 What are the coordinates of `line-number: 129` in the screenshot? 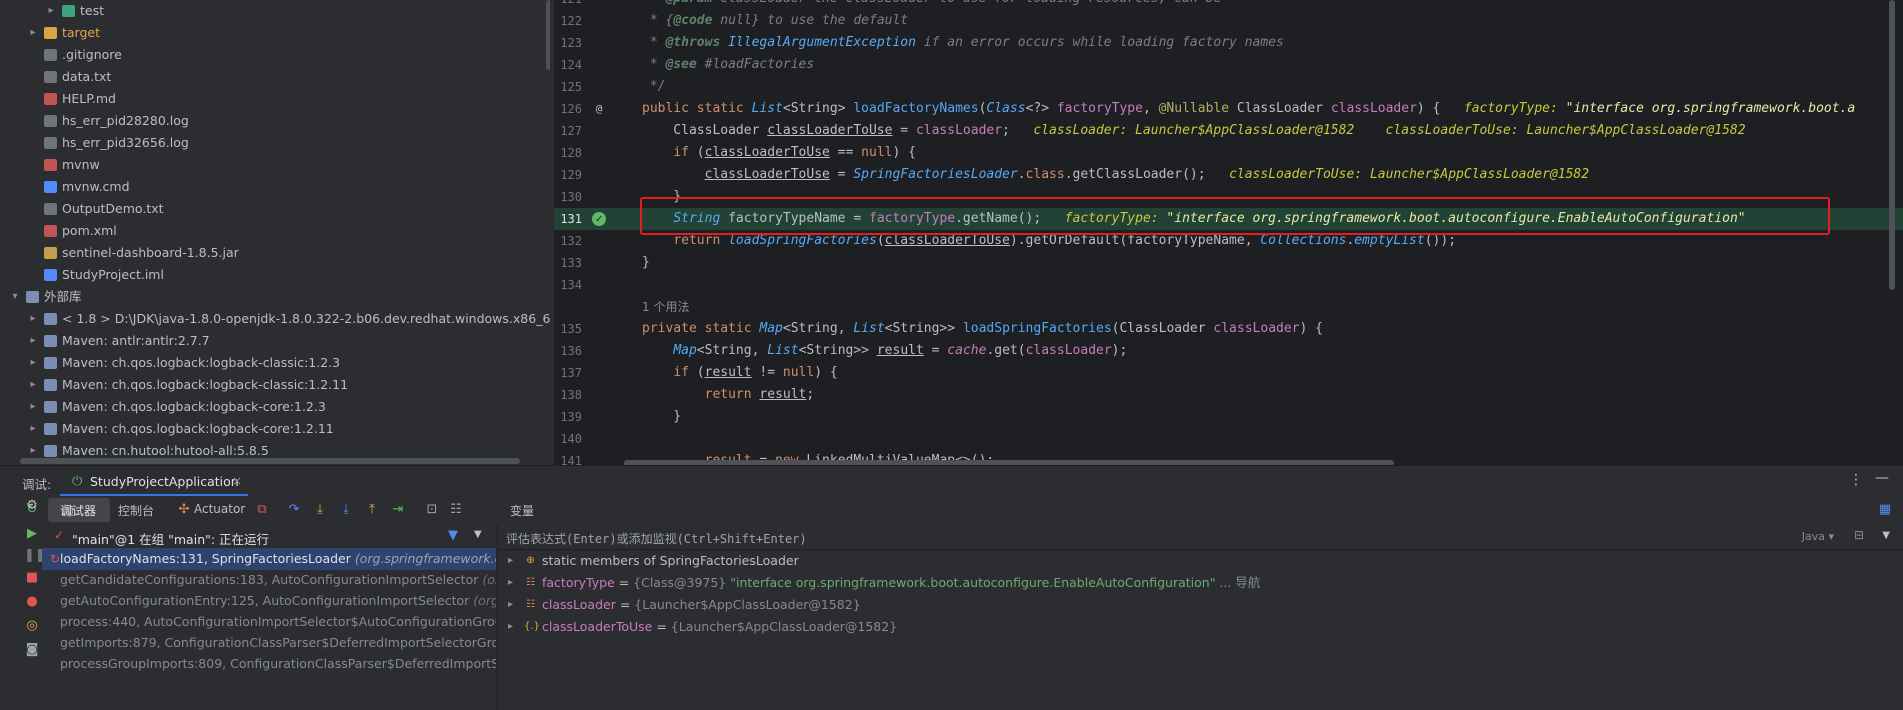 It's located at (568, 175).